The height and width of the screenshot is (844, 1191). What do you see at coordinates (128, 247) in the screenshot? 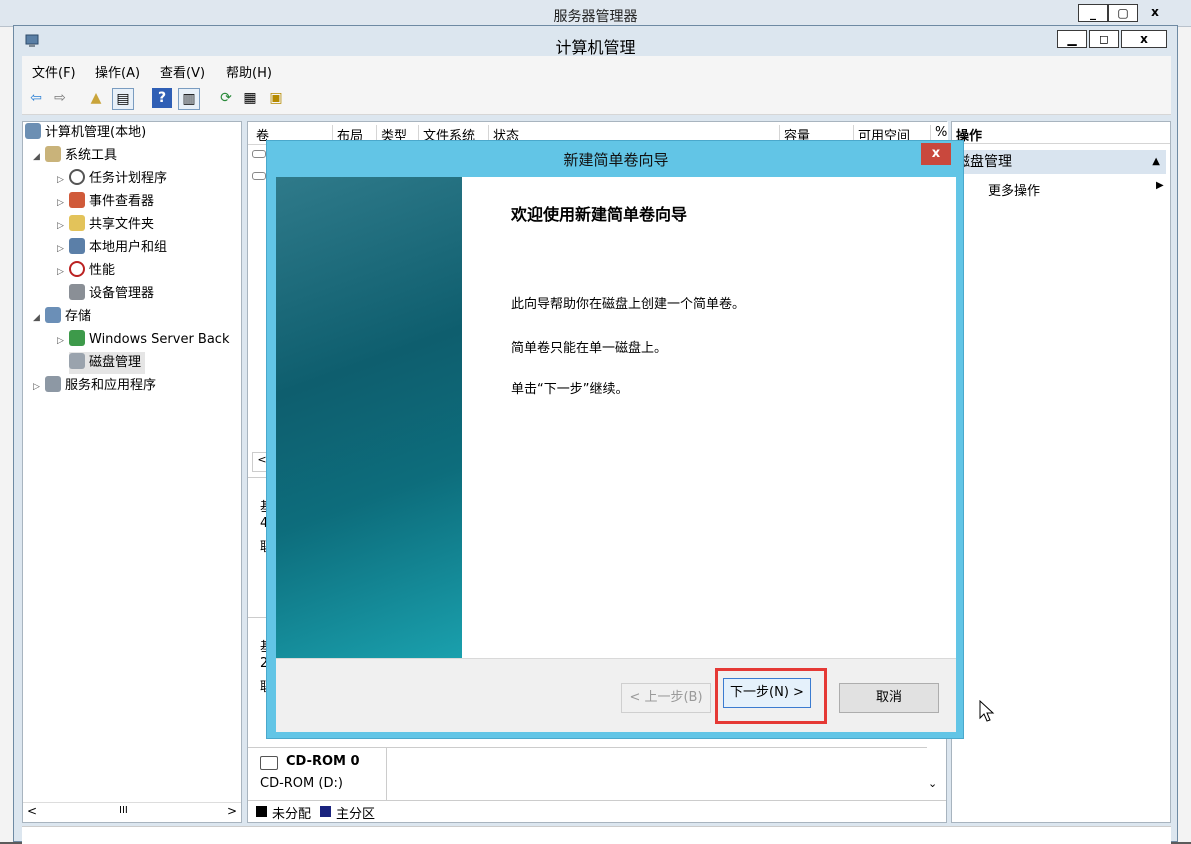
I see `tree-label: 本地用户和组` at bounding box center [128, 247].